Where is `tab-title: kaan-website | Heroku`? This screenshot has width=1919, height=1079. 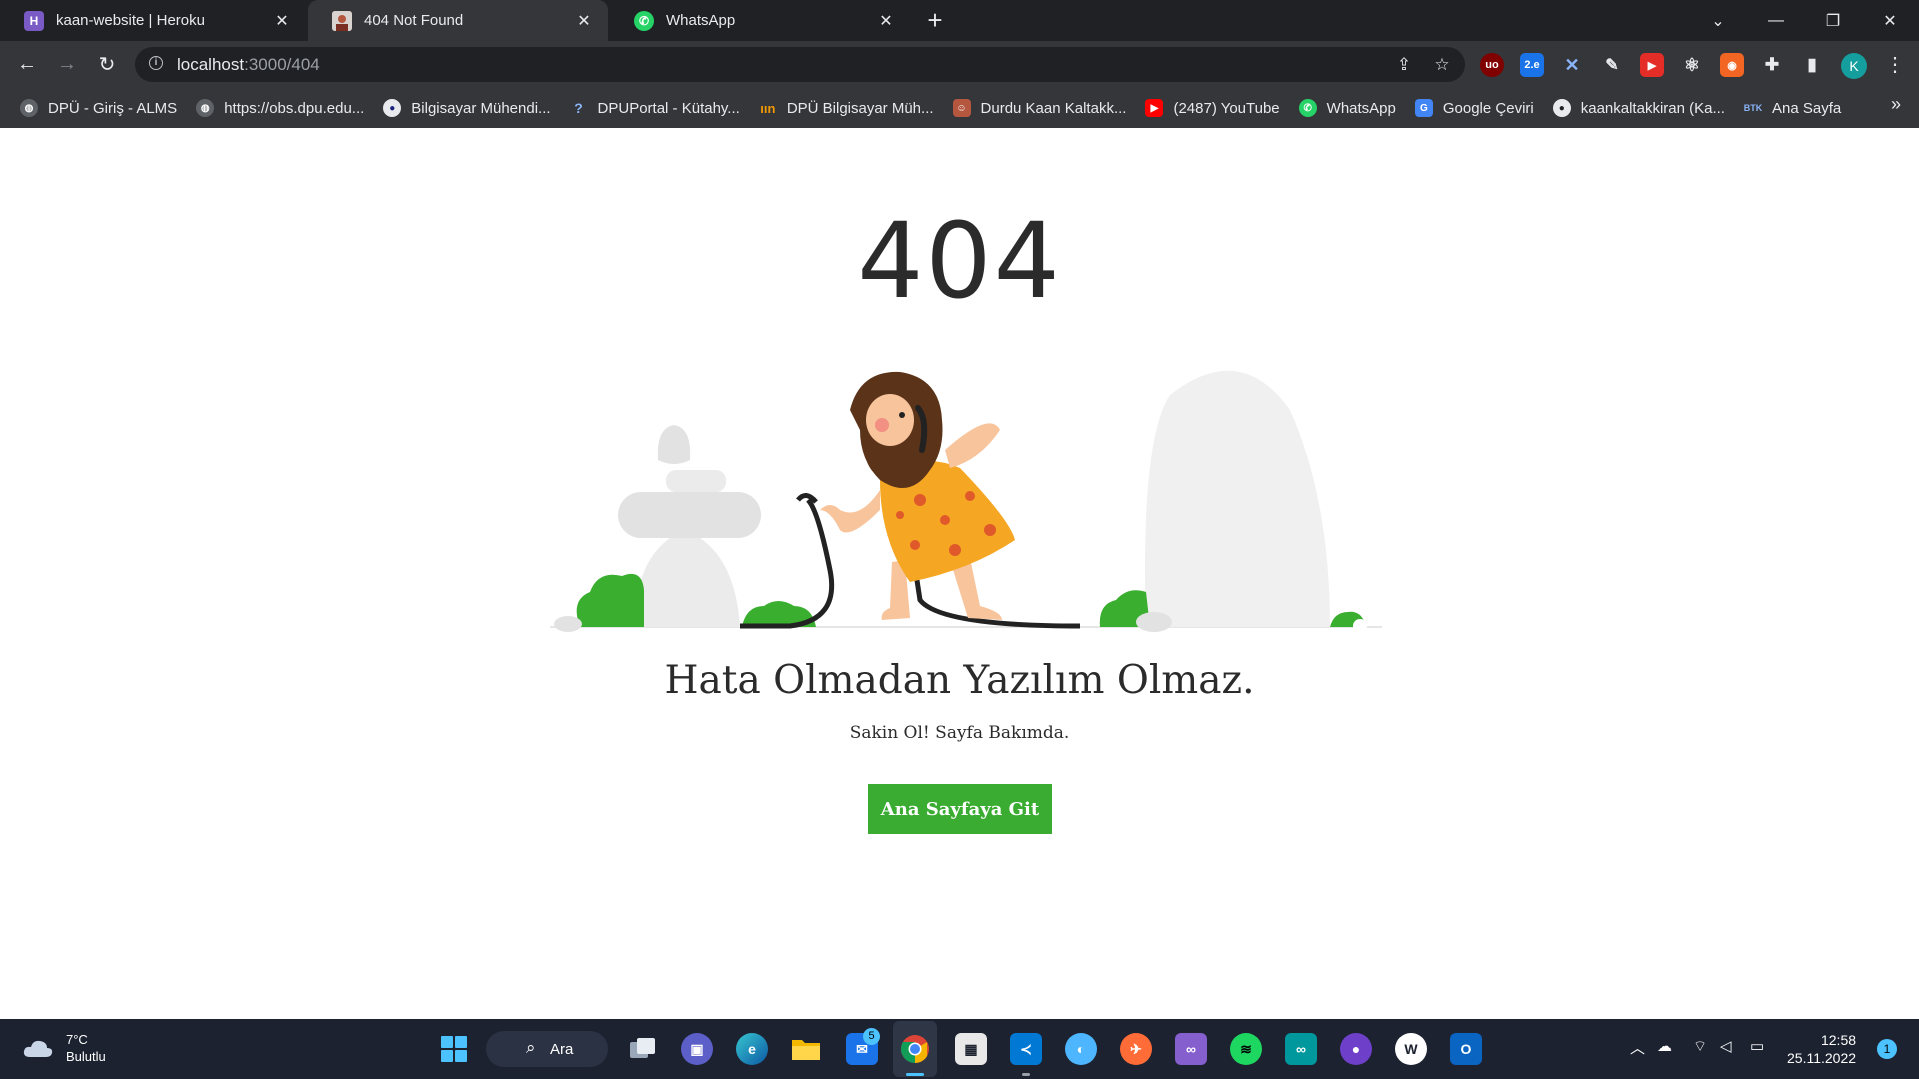 tab-title: kaan-website | Heroku is located at coordinates (130, 20).